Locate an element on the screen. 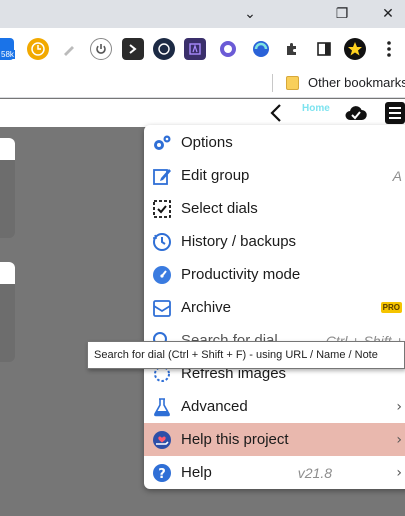 This screenshot has height=516, width=405. folder-icon is located at coordinates (292, 83).